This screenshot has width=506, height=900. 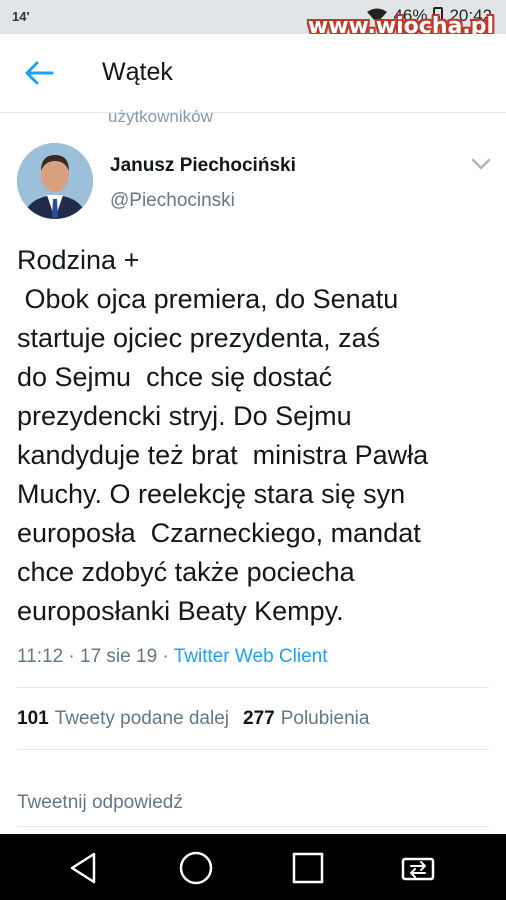 I want to click on retweet-label: Tweety podane dalej, so click(x=141, y=718).